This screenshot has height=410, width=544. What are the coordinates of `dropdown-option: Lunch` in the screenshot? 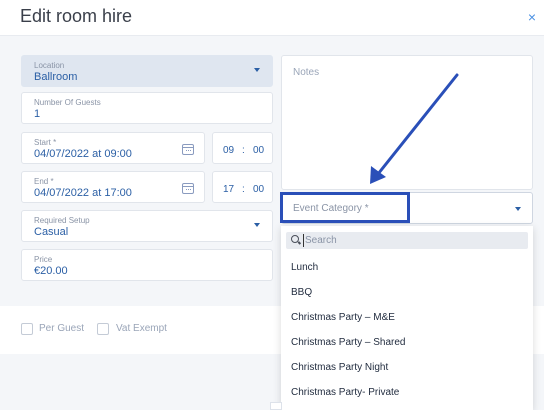 It's located at (304, 267).